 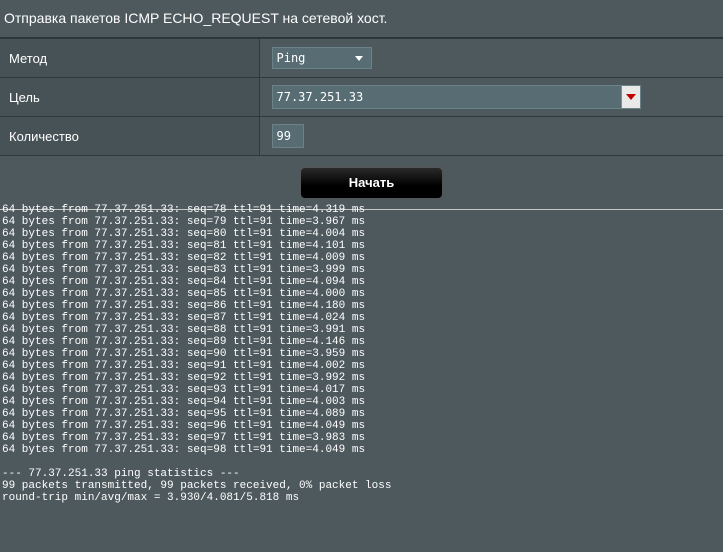 I want to click on target-dropdown-button, so click(x=630, y=97).